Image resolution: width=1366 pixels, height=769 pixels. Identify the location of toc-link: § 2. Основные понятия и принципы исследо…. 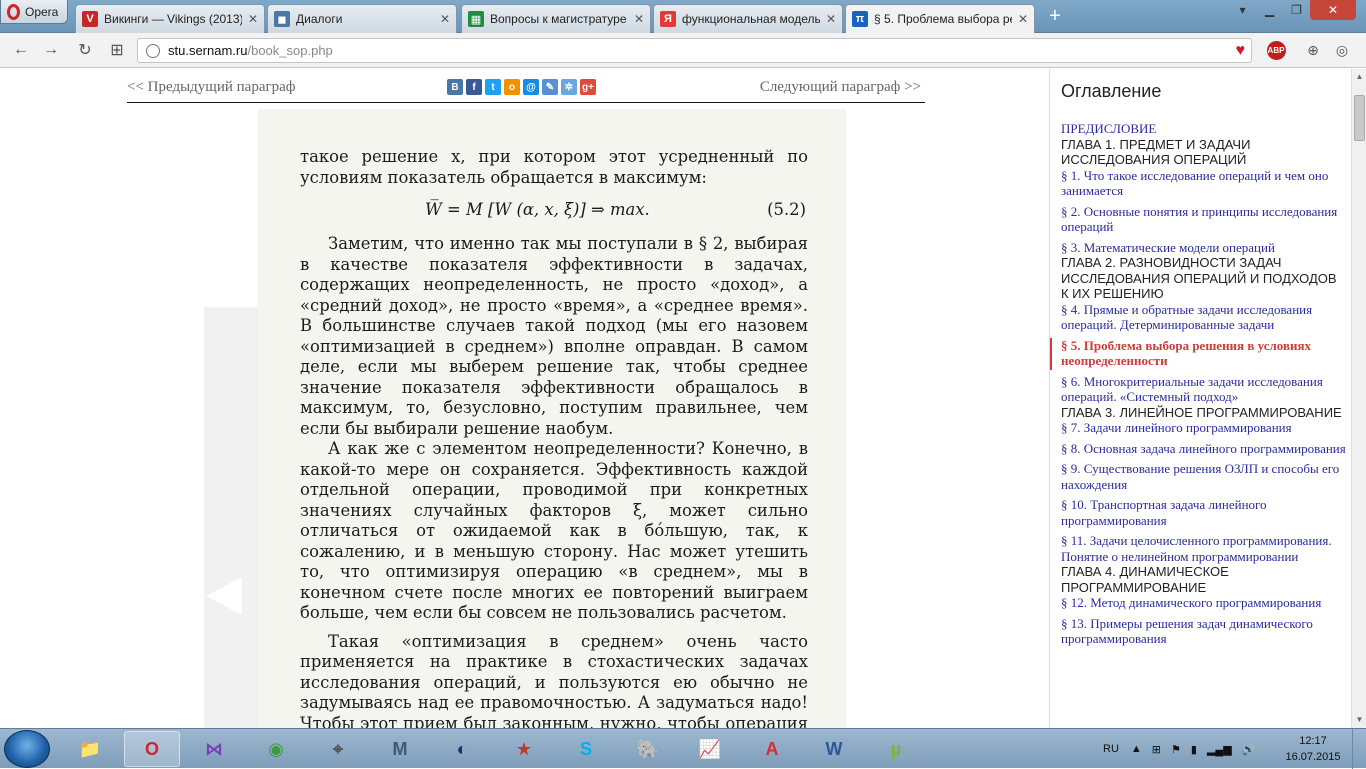
(1204, 219).